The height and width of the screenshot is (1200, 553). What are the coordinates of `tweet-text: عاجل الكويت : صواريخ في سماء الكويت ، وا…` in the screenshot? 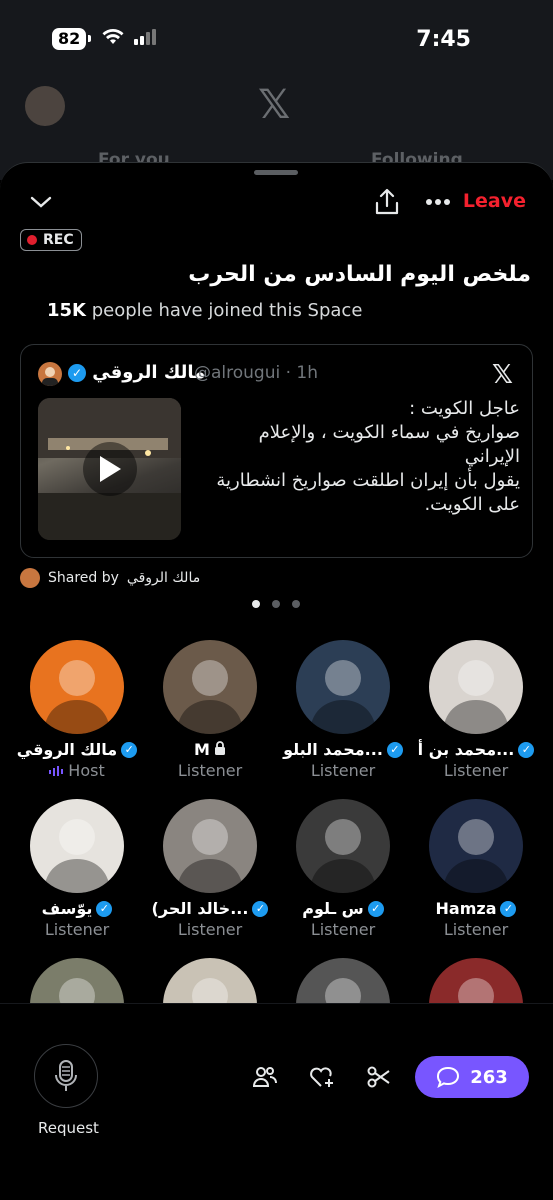 It's located at (360, 457).